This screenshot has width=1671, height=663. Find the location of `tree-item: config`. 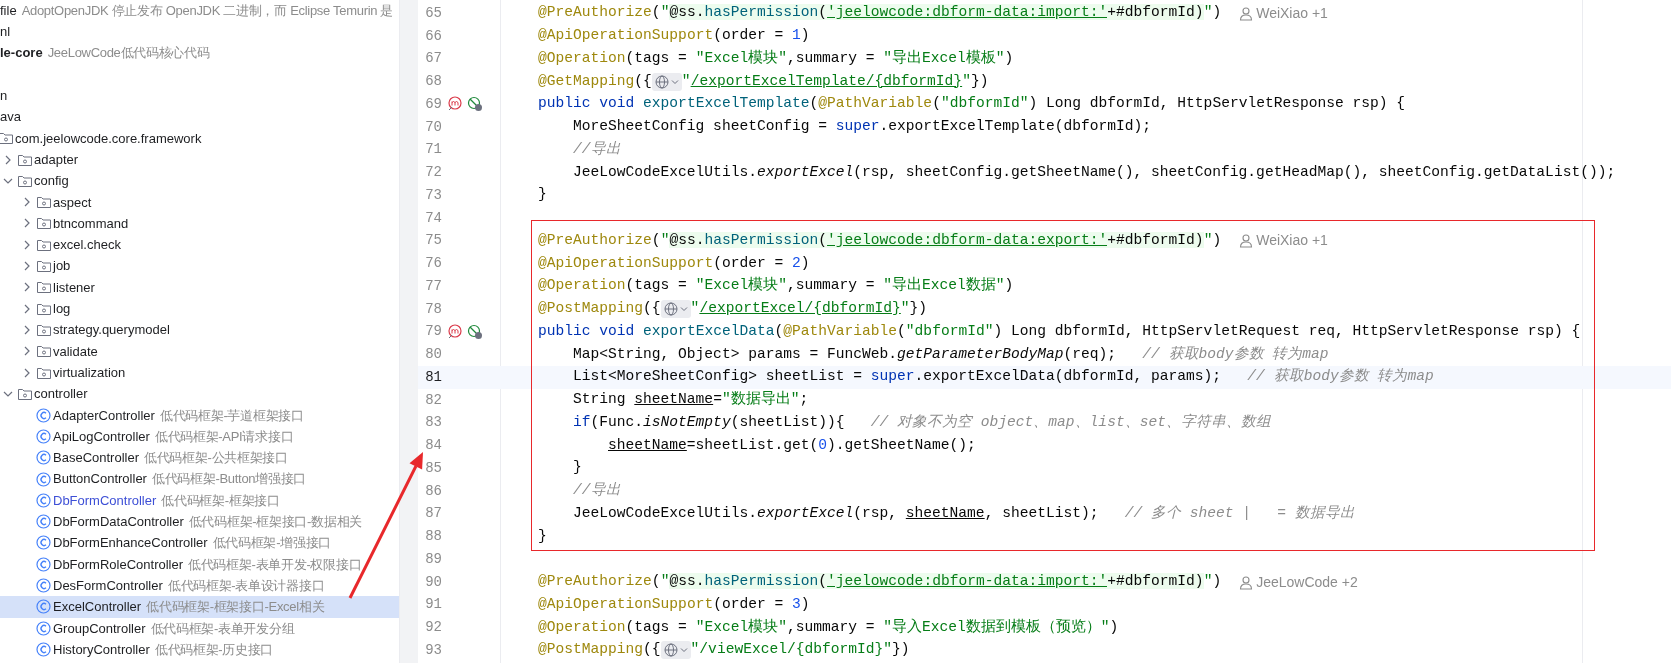

tree-item: config is located at coordinates (199, 181).